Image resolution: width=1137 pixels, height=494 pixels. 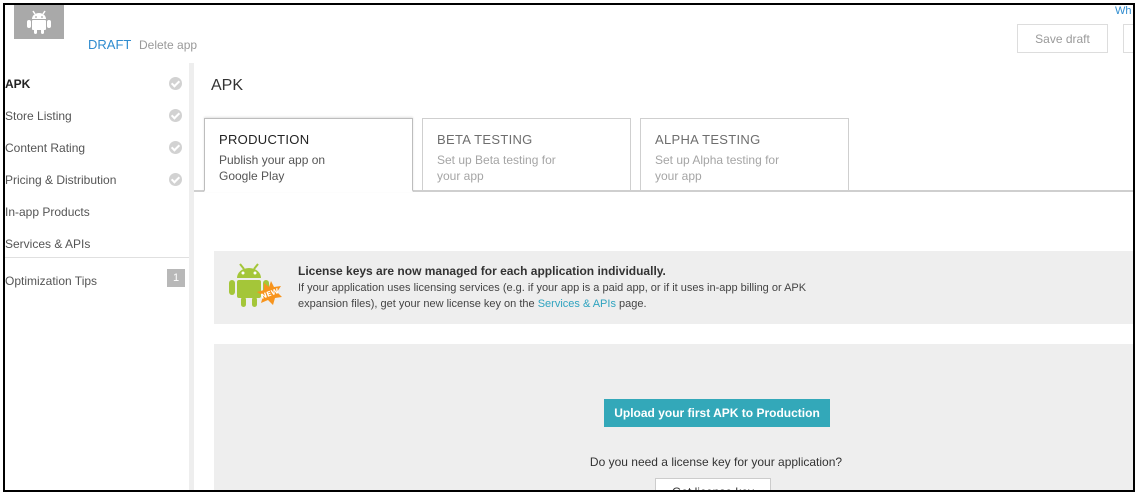 What do you see at coordinates (168, 45) in the screenshot?
I see `delete-app-link: Delete app` at bounding box center [168, 45].